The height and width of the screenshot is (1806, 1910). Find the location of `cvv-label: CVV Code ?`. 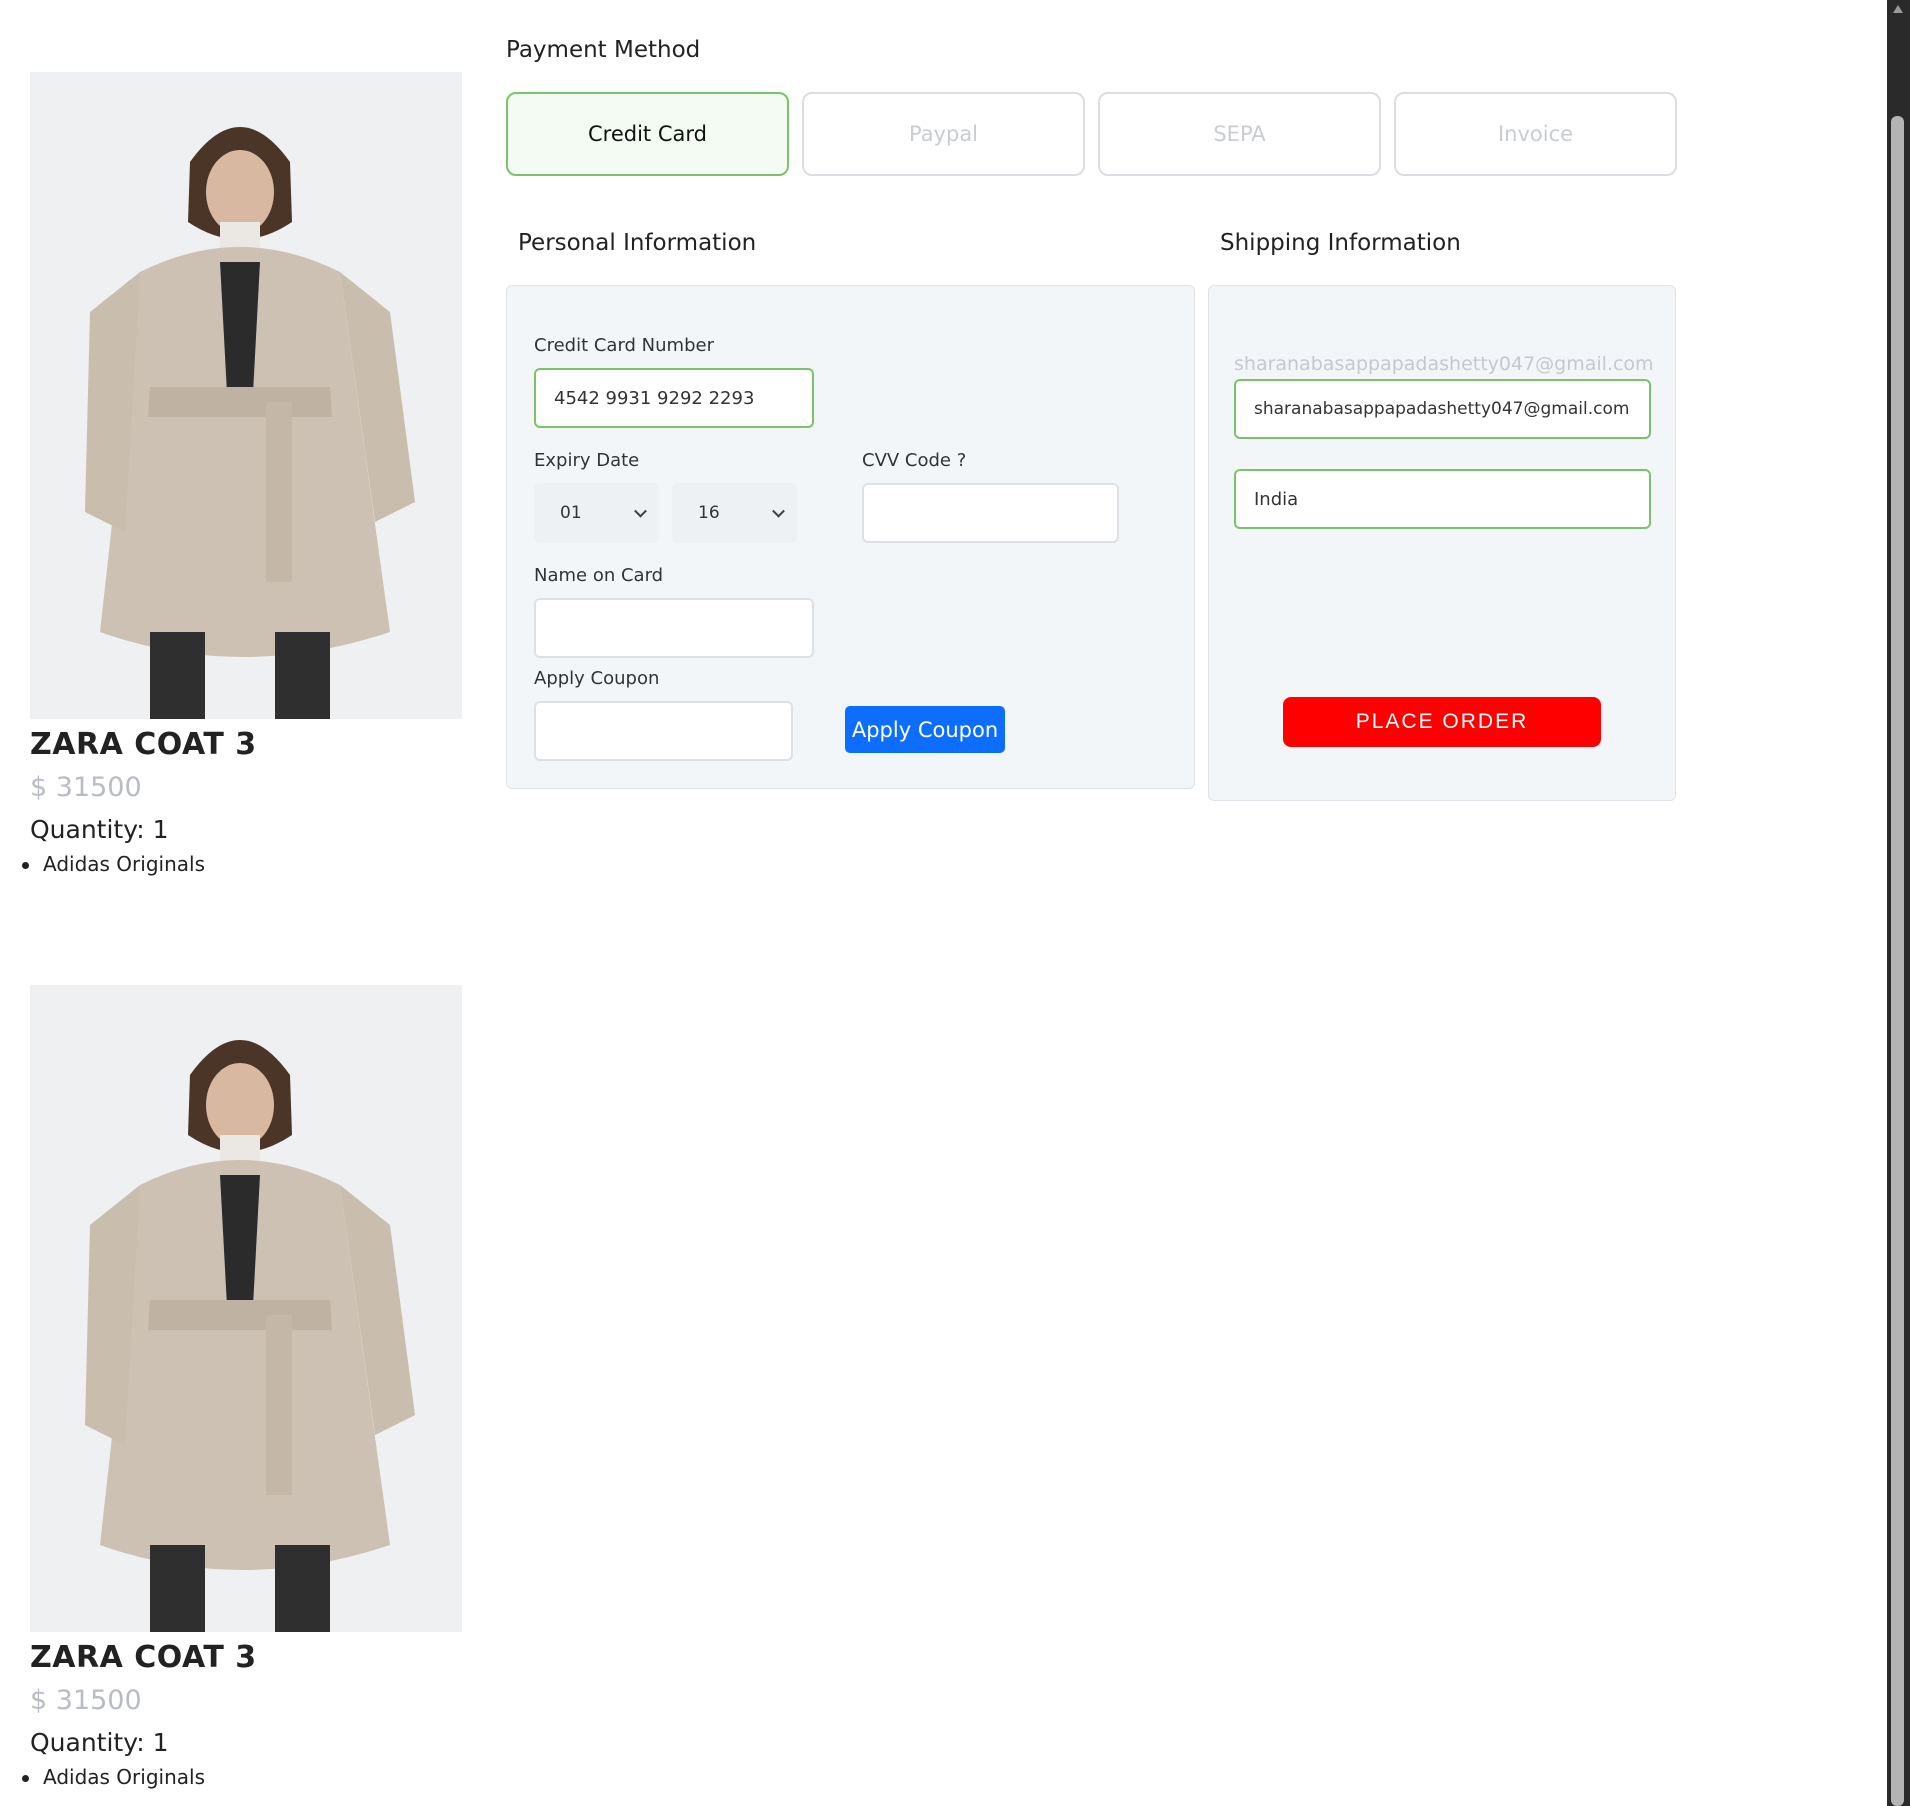

cvv-label: CVV Code ? is located at coordinates (914, 460).